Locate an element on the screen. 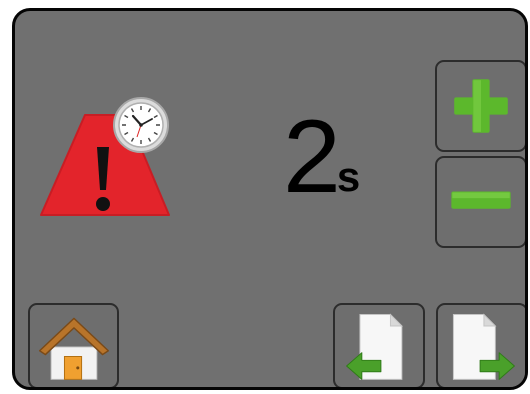  warning-clock-icon is located at coordinates (108, 159).